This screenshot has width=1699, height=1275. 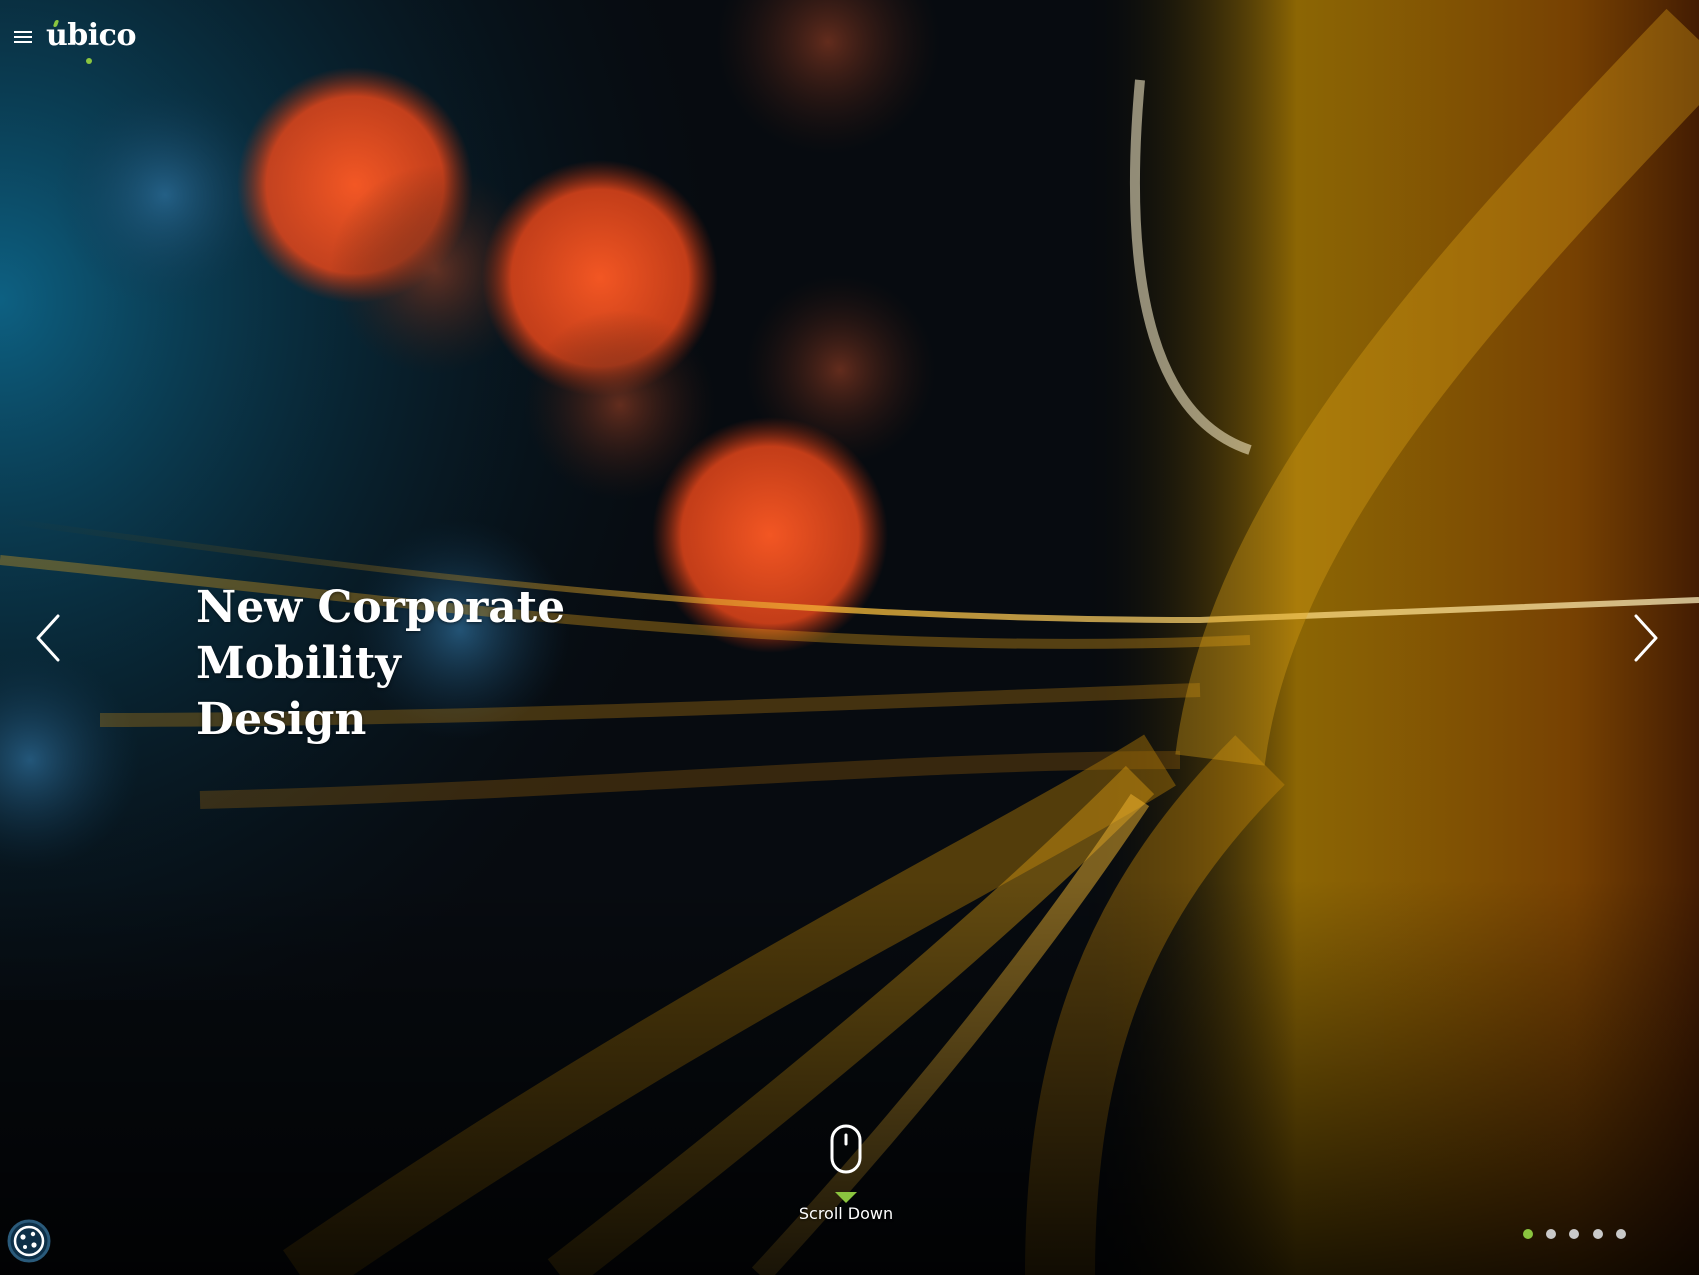 I want to click on top-bar: ubico, so click(x=849, y=38).